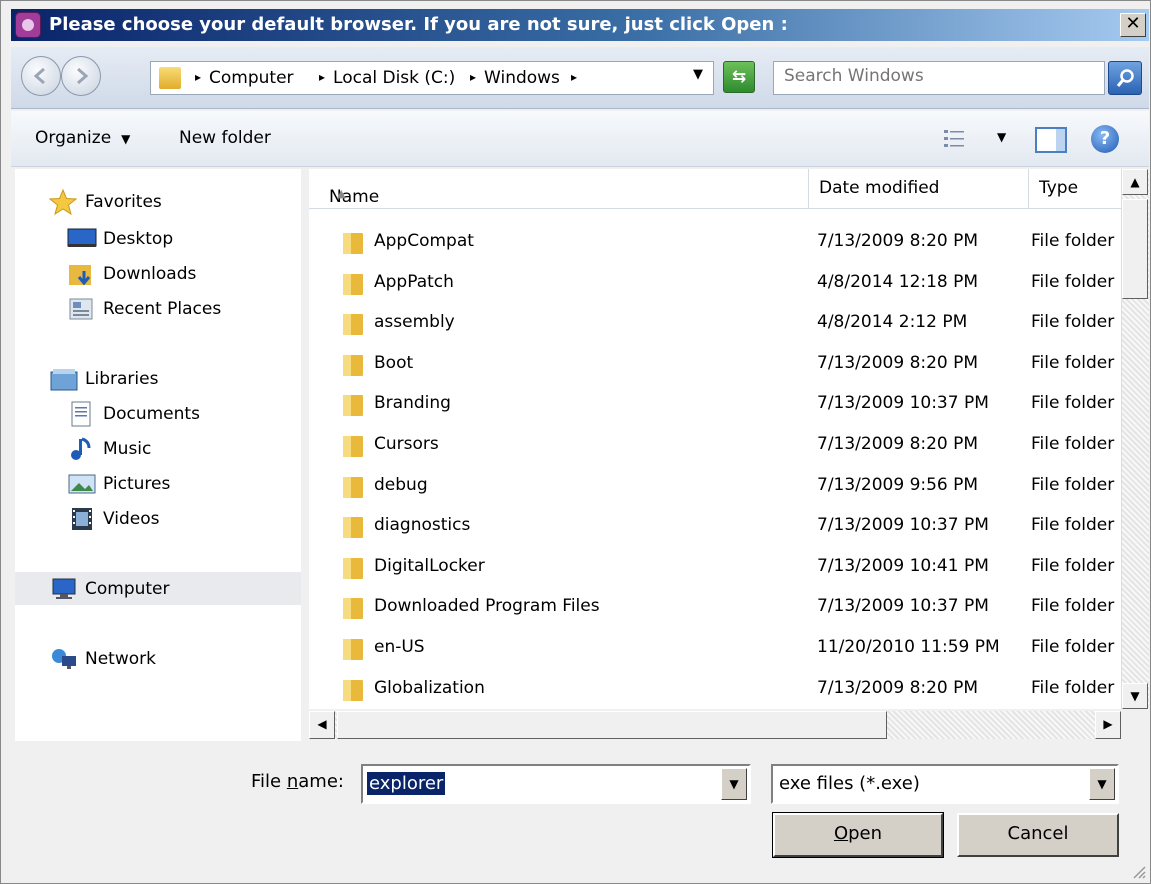 The height and width of the screenshot is (884, 1151). Describe the element at coordinates (1135, 182) in the screenshot. I see `scroll-up-button: ▲` at that location.